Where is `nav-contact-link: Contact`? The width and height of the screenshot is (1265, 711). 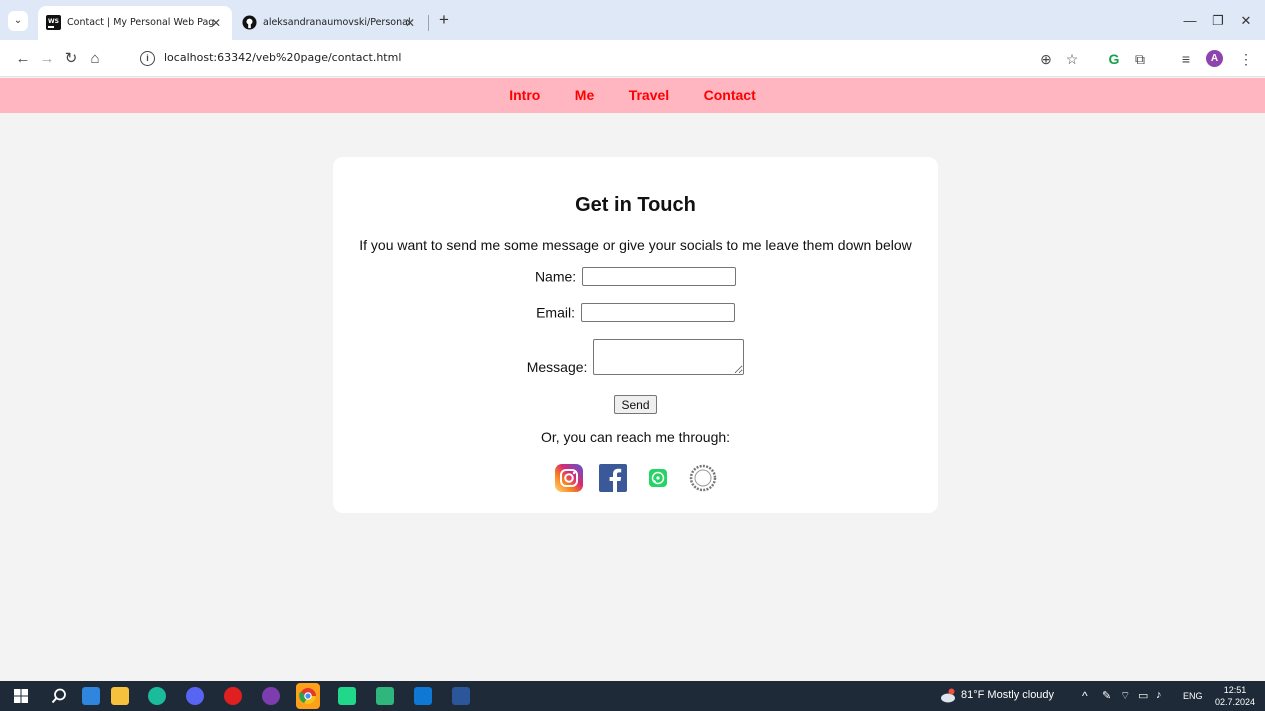
nav-contact-link: Contact is located at coordinates (730, 95).